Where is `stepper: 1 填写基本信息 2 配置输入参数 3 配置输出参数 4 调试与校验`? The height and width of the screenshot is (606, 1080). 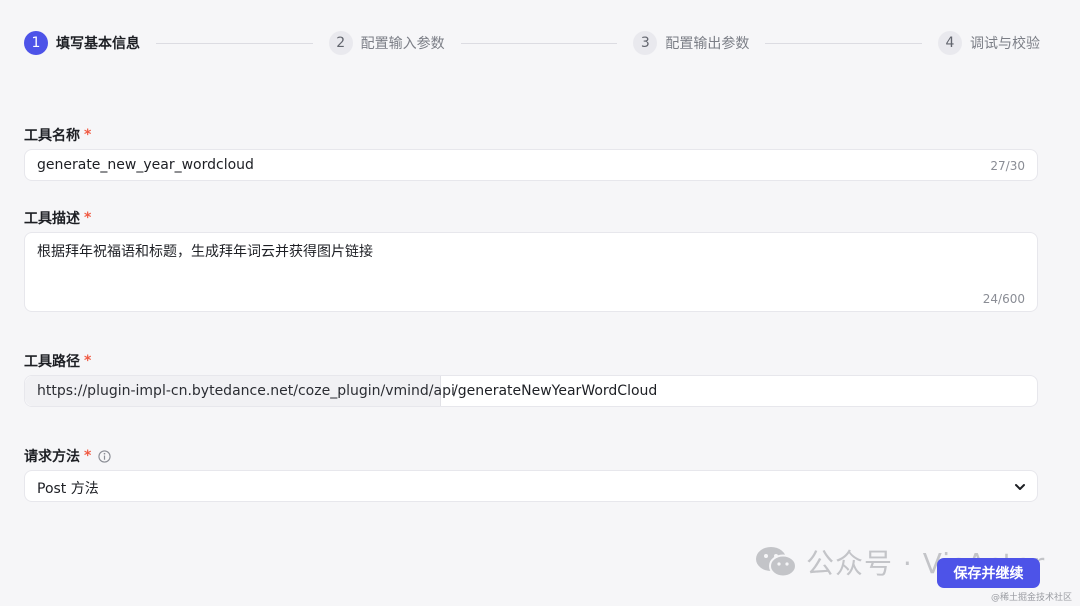 stepper: 1 填写基本信息 2 配置输入参数 3 配置输出参数 4 调试与校验 is located at coordinates (532, 43).